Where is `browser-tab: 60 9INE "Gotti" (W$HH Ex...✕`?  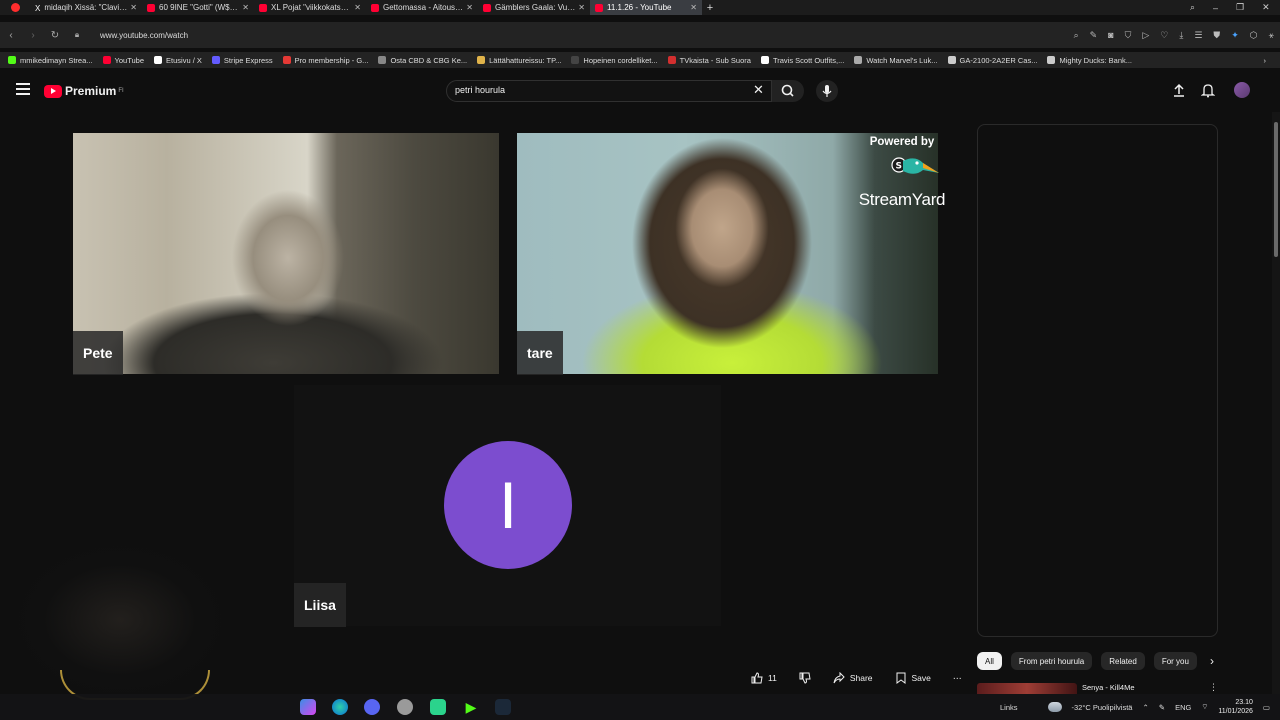 browser-tab: 60 9INE "Gotti" (W$HH Ex...✕ is located at coordinates (198, 7).